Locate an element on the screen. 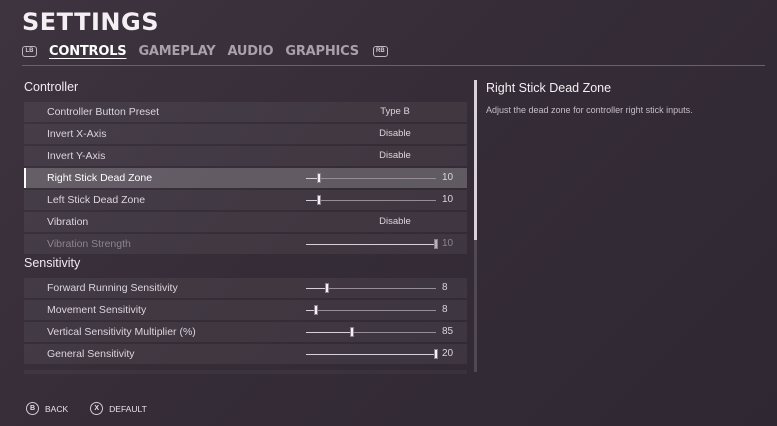  setting-option-value: Type B is located at coordinates (395, 111).